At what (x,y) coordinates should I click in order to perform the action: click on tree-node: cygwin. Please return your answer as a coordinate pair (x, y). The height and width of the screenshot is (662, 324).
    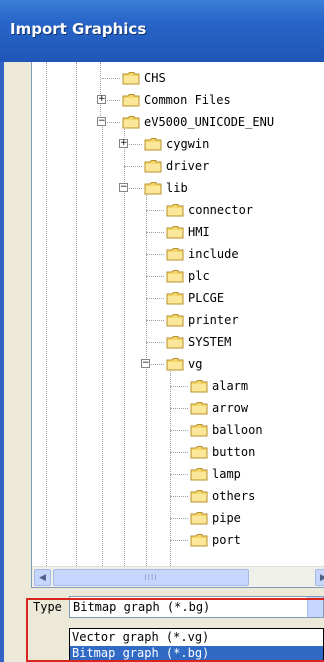
    Looking at the image, I should click on (176, 144).